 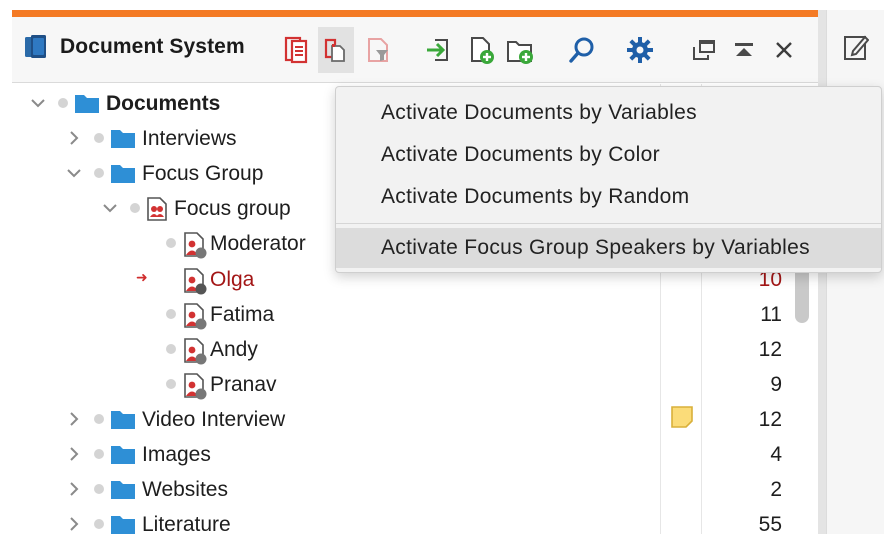 What do you see at coordinates (776, 384) in the screenshot?
I see `coded-segment-count: 9` at bounding box center [776, 384].